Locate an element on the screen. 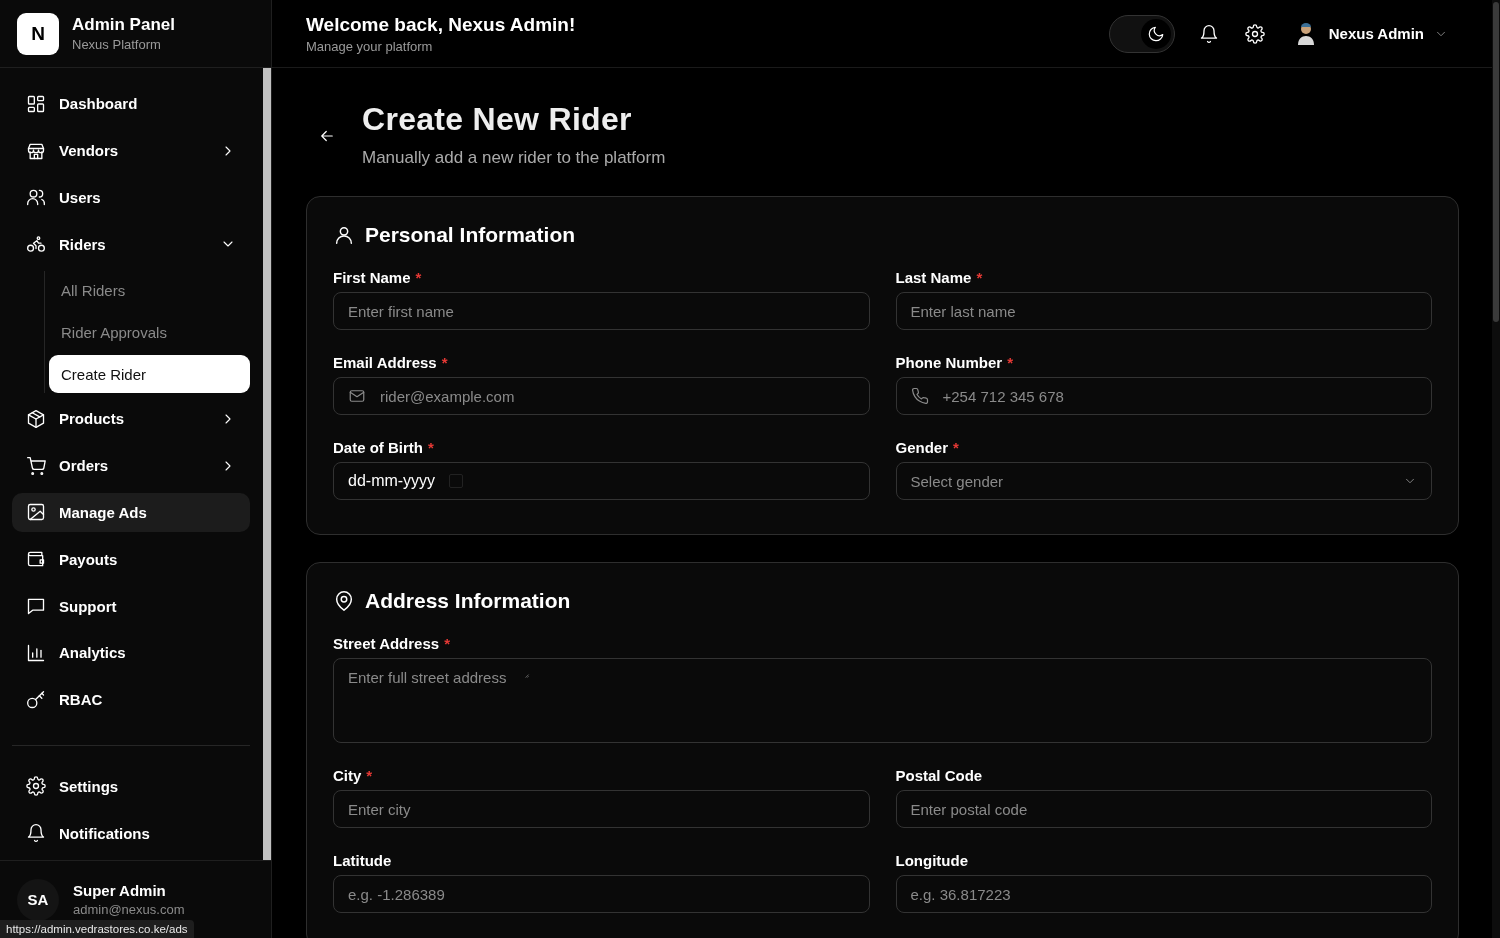 The width and height of the screenshot is (1500, 938). date-field: dd-mm-yyyy is located at coordinates (601, 481).